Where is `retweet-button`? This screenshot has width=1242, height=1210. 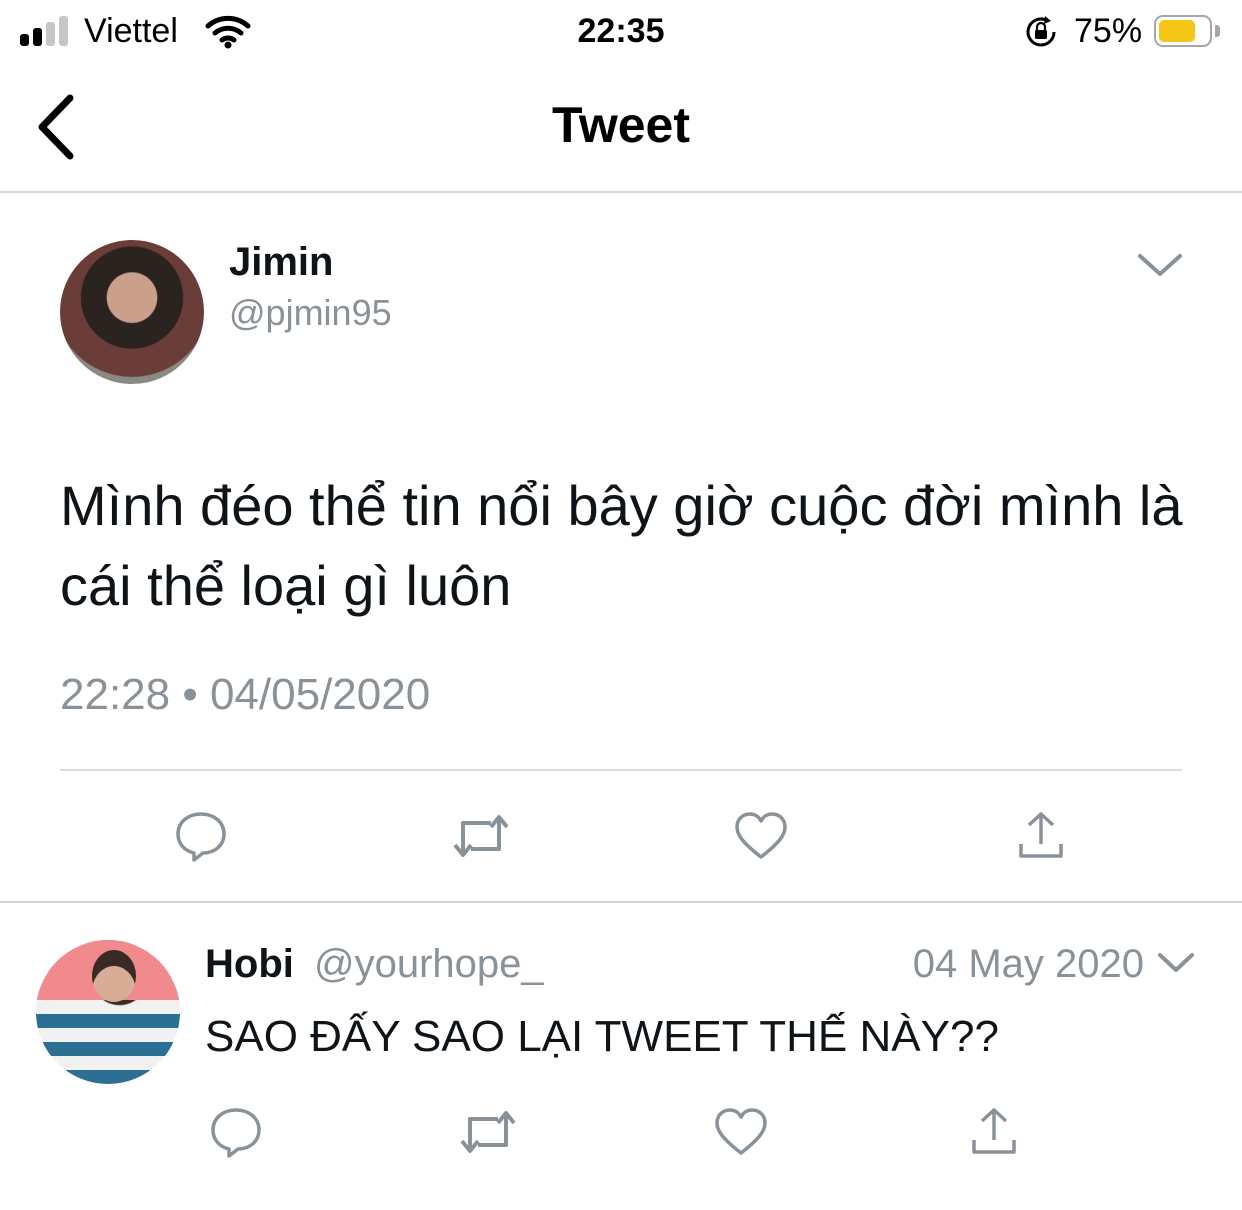
retweet-button is located at coordinates (481, 836).